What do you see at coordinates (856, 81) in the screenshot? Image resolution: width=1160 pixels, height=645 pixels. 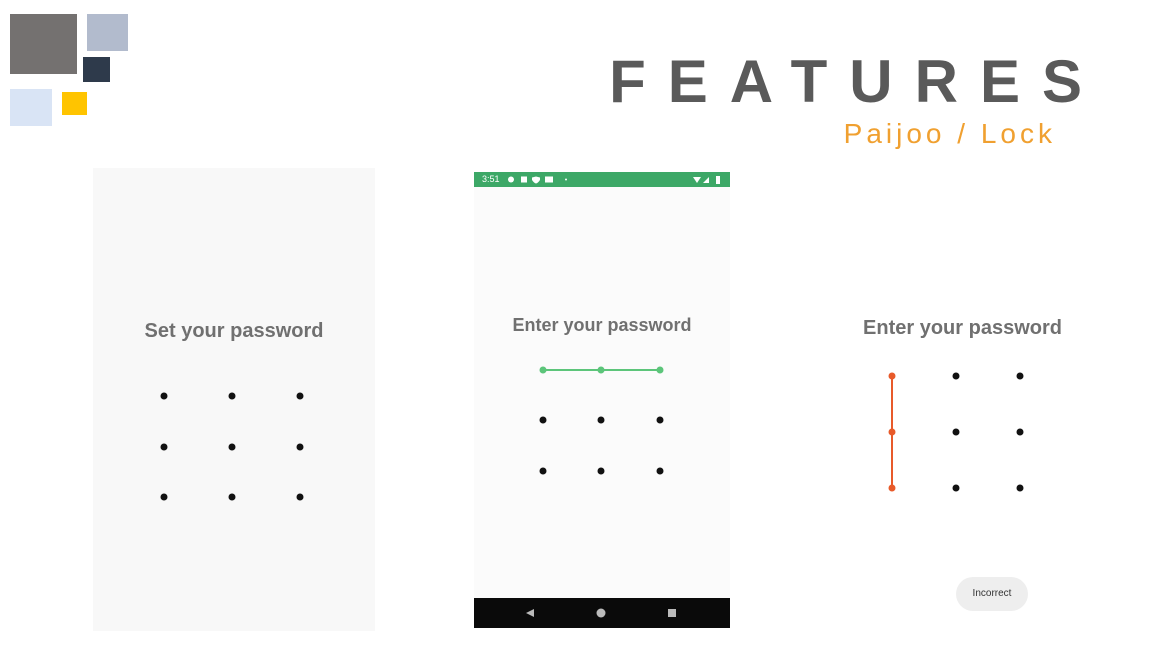 I see `page-title: FEATURES` at bounding box center [856, 81].